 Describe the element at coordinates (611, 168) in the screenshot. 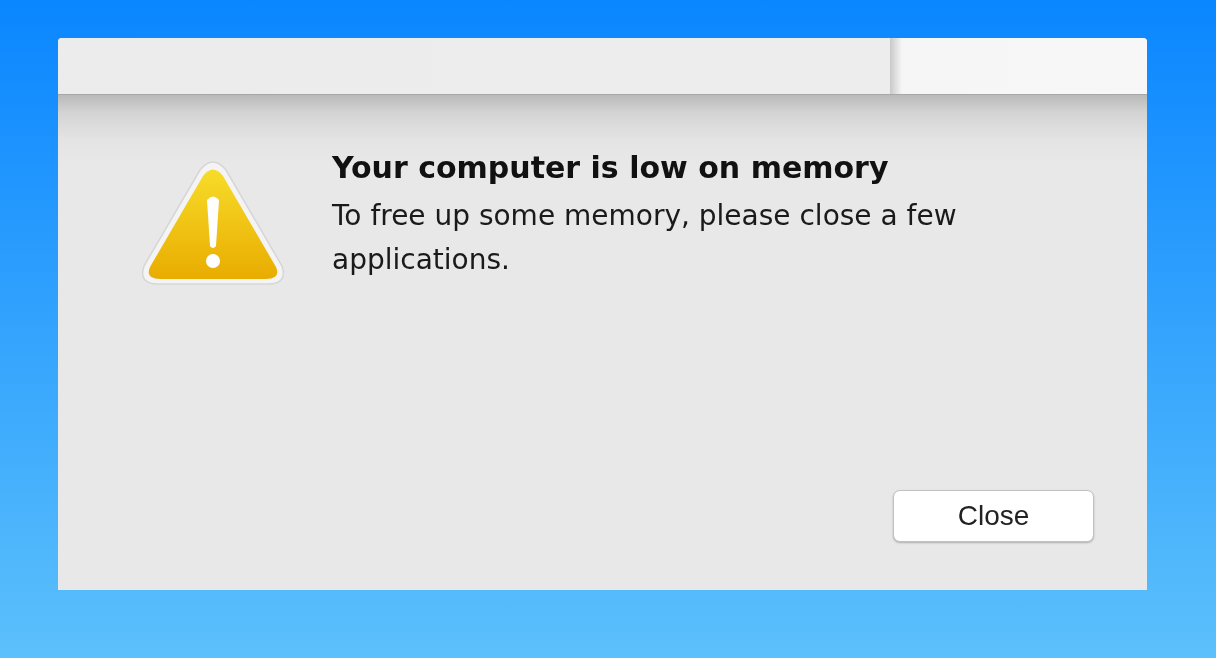

I see `alert-title: Your computer is low on memory` at that location.